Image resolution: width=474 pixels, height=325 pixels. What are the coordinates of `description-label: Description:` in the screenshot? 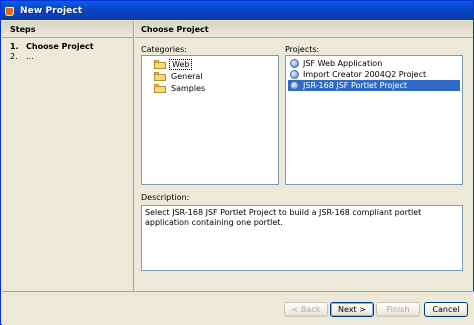 It's located at (165, 197).